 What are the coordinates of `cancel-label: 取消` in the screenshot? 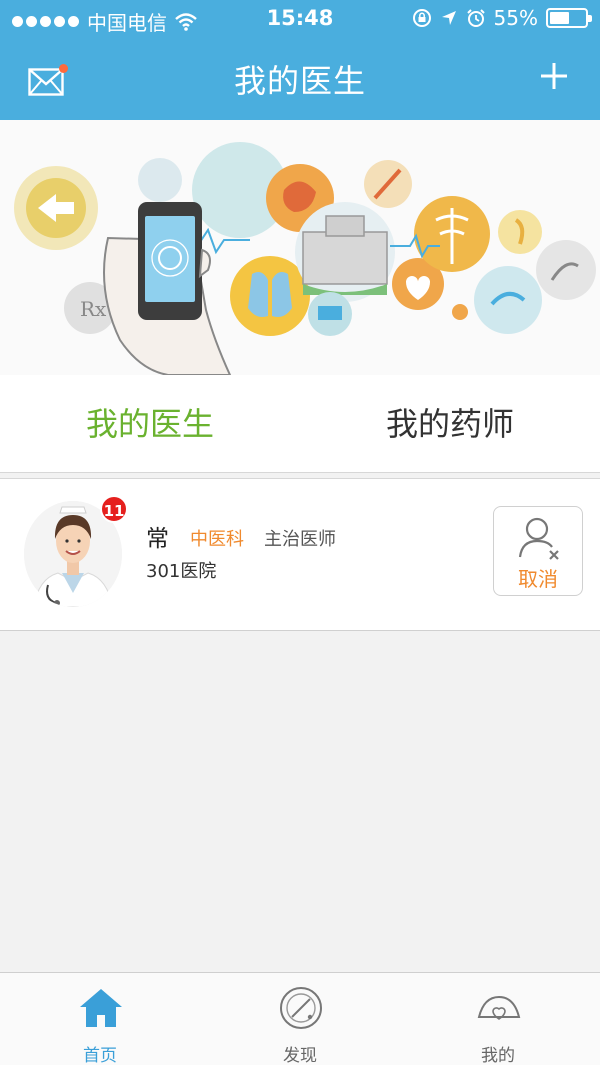 It's located at (538, 579).